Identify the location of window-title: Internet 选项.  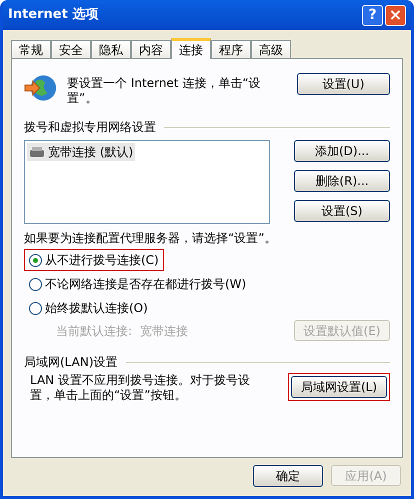
(54, 15).